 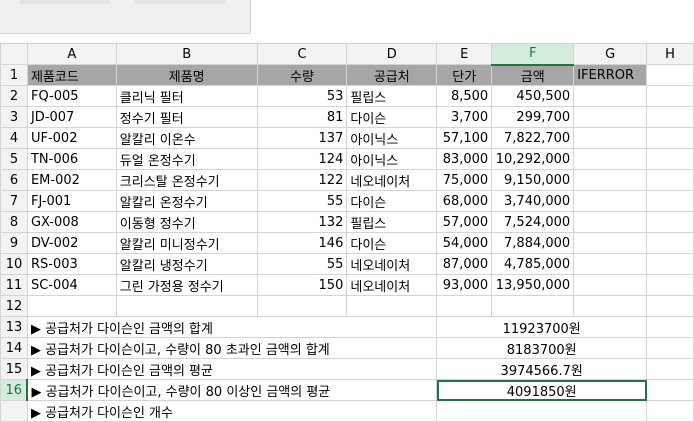 I want to click on column-header: A, so click(x=71, y=54).